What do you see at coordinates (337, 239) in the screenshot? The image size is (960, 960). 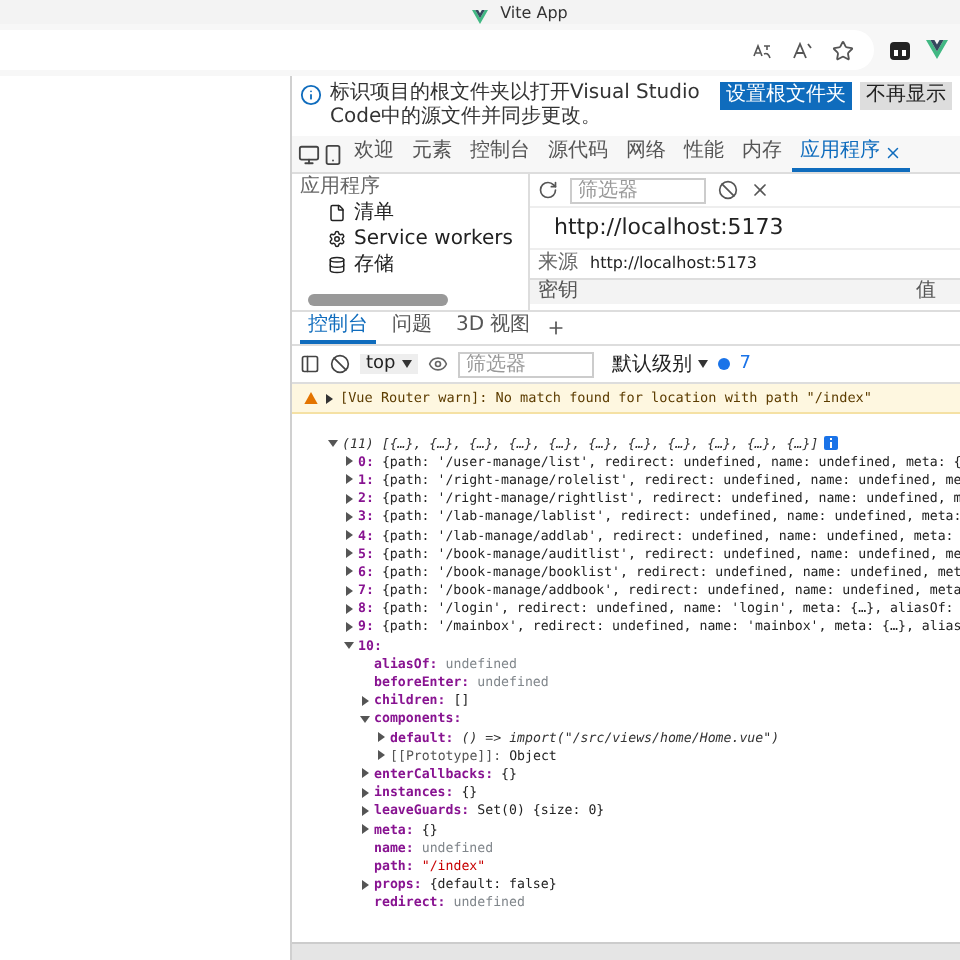 I see `gear-icon` at bounding box center [337, 239].